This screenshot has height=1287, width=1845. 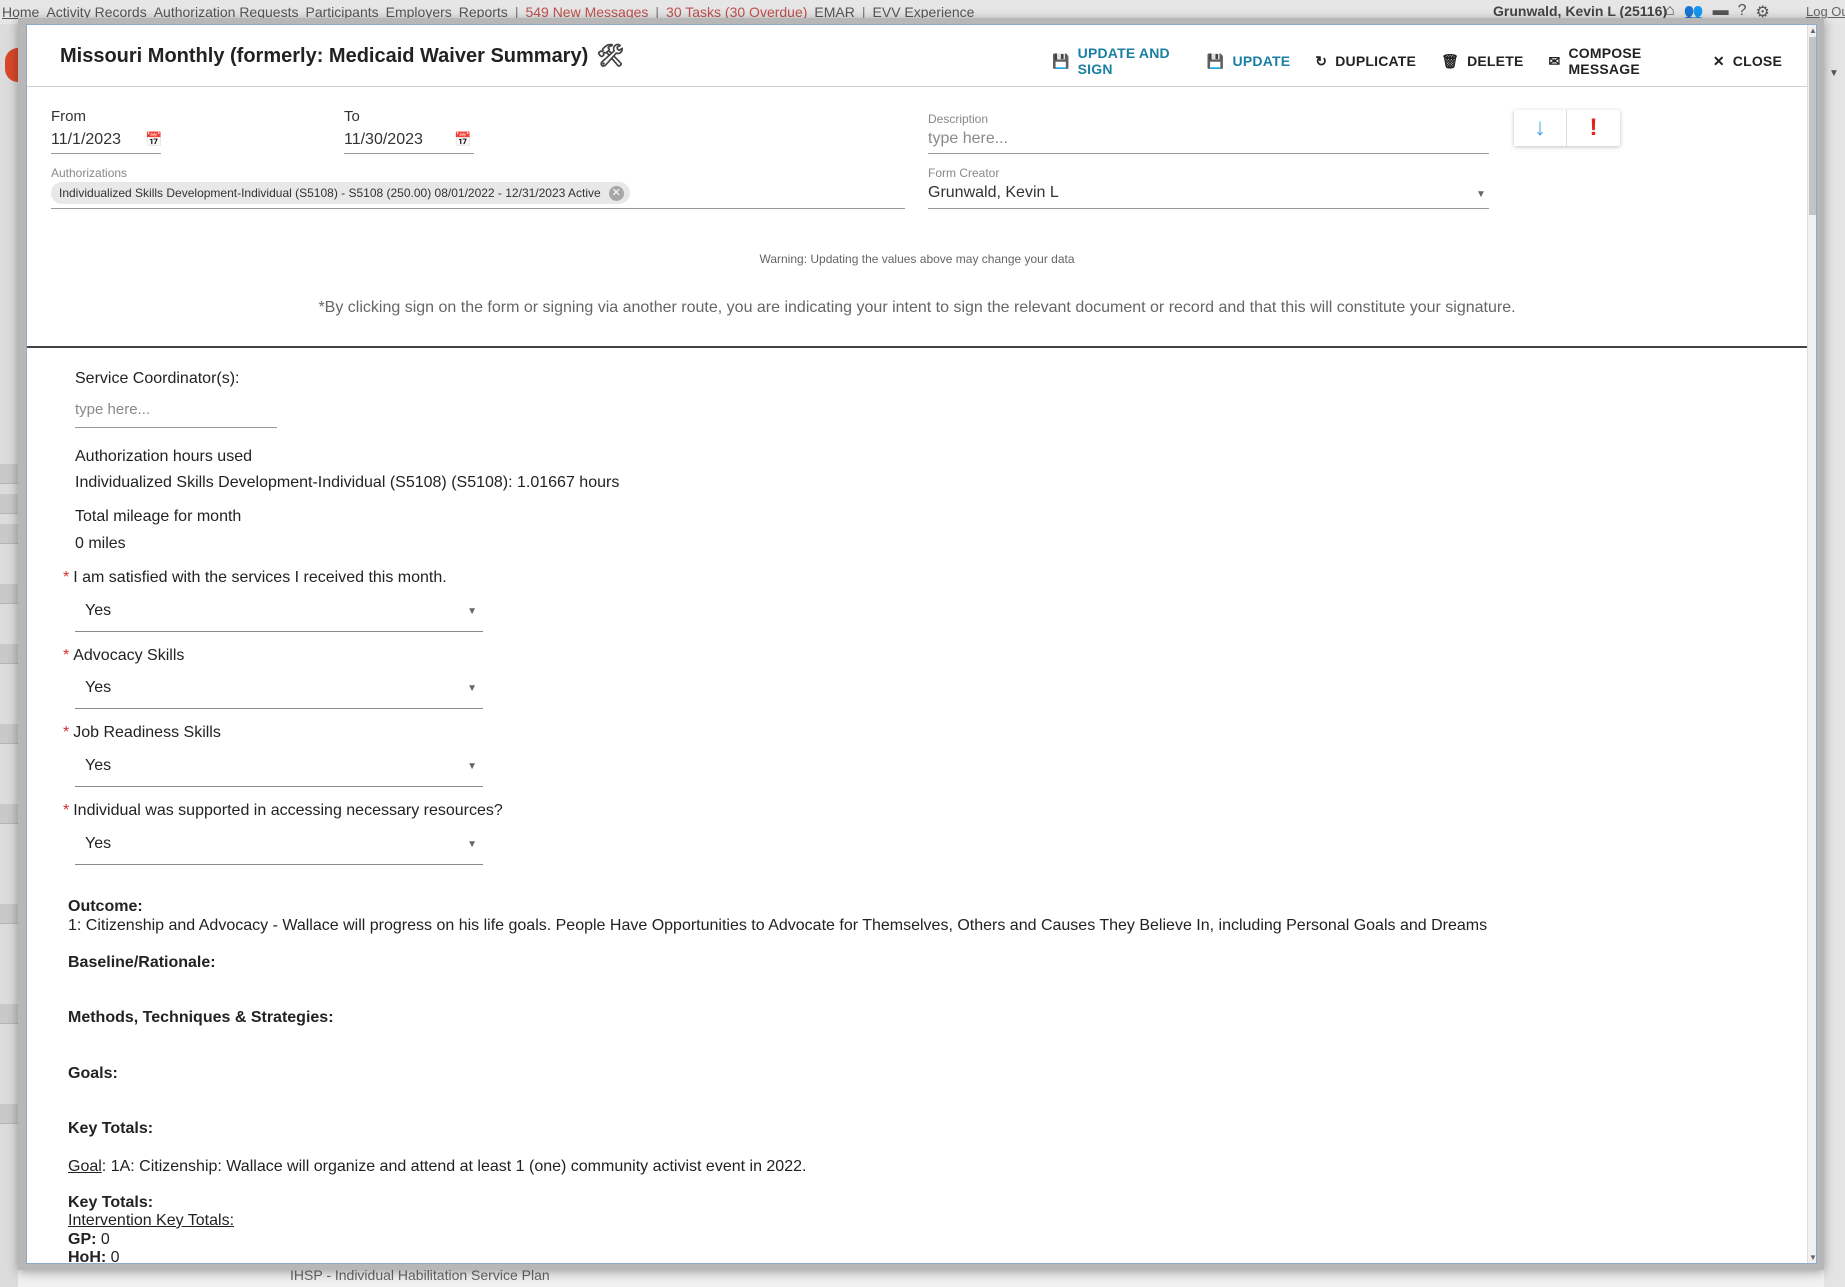 What do you see at coordinates (1593, 128) in the screenshot?
I see `exclamation-icon: !` at bounding box center [1593, 128].